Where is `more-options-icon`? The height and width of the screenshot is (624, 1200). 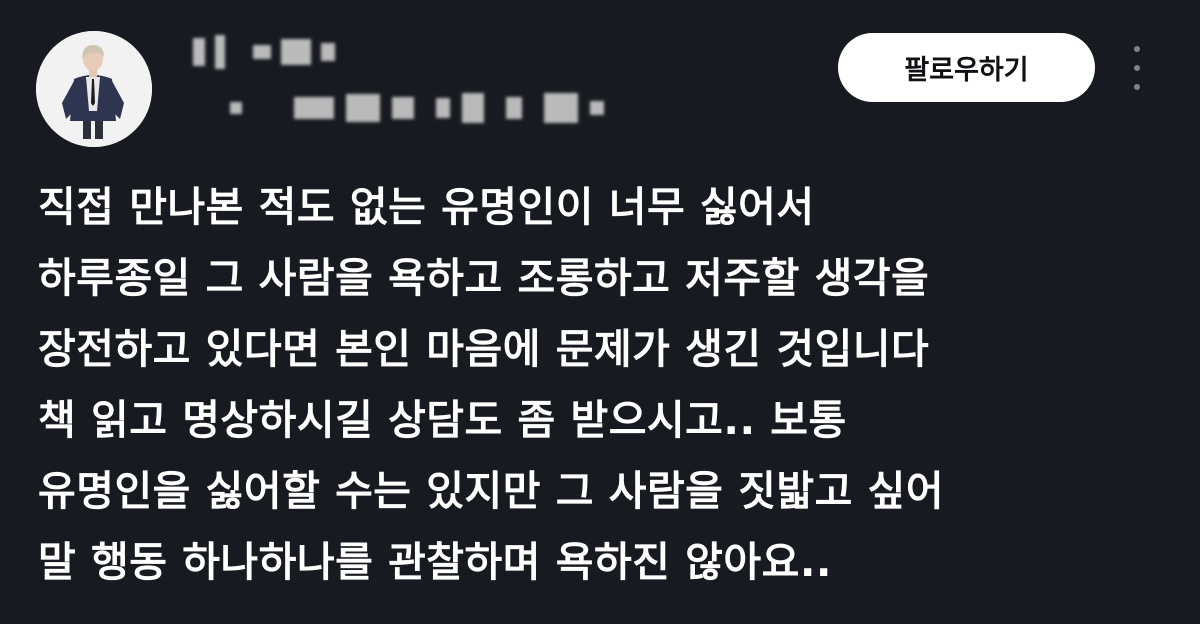 more-options-icon is located at coordinates (1137, 68).